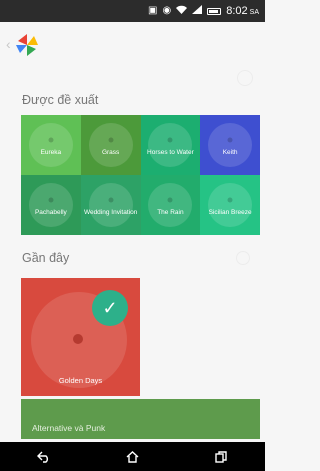  Describe the element at coordinates (237, 11) in the screenshot. I see `status-time: 8:02` at that location.